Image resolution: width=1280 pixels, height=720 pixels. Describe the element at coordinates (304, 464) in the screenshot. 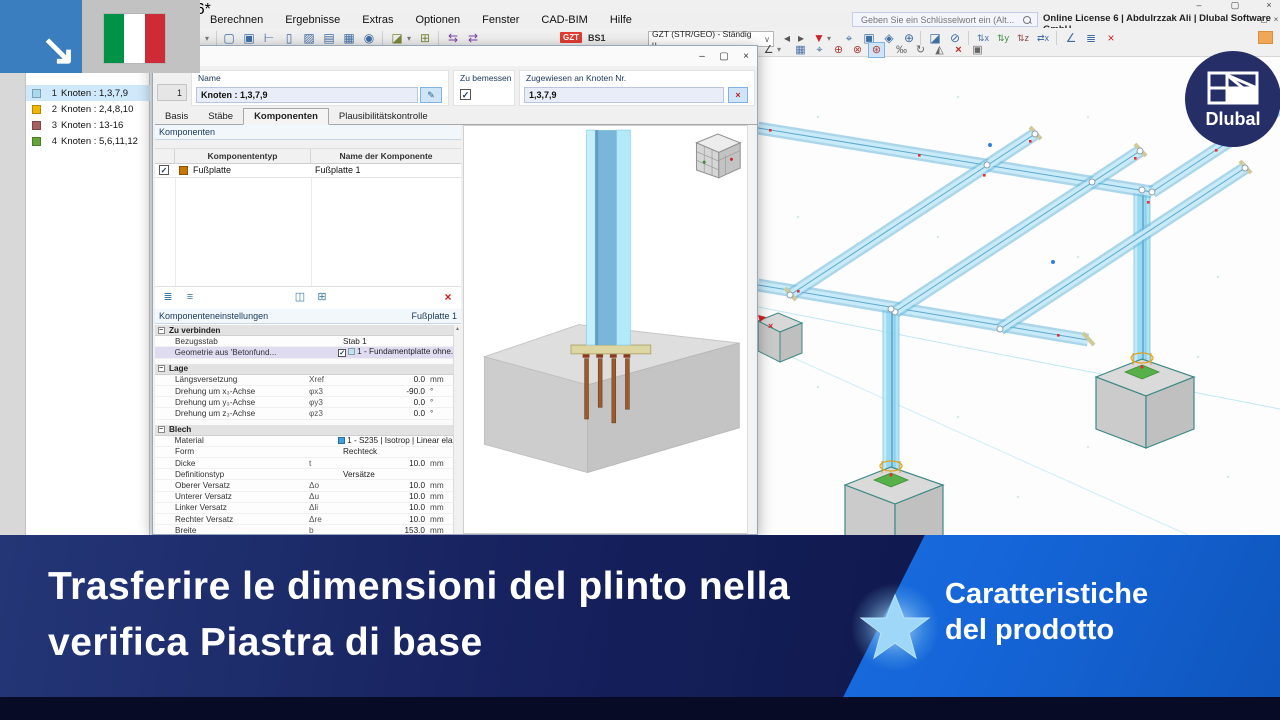

I see `settings-row: Dicke t 10.0 mm` at that location.